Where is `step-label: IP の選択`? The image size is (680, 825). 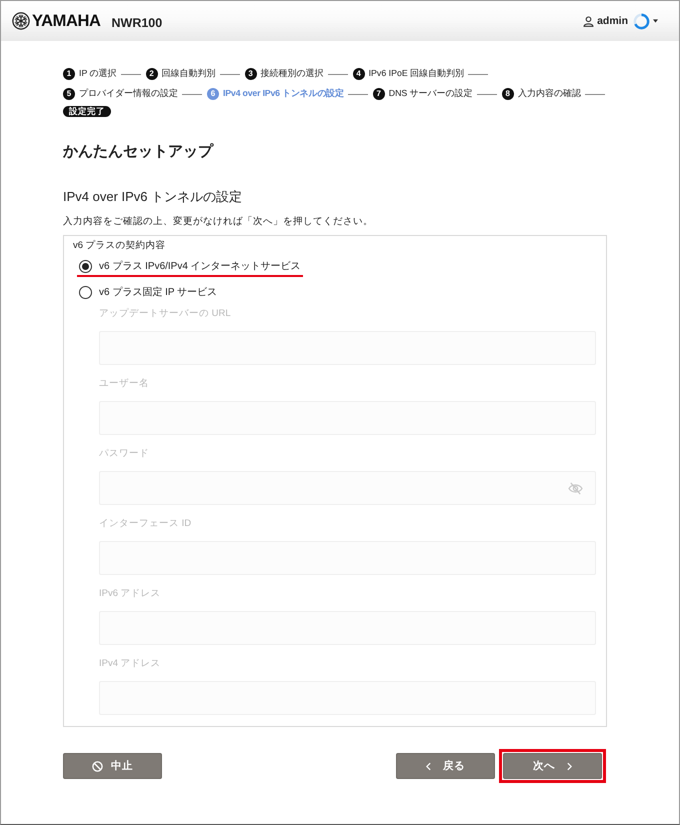
step-label: IP の選択 is located at coordinates (98, 74).